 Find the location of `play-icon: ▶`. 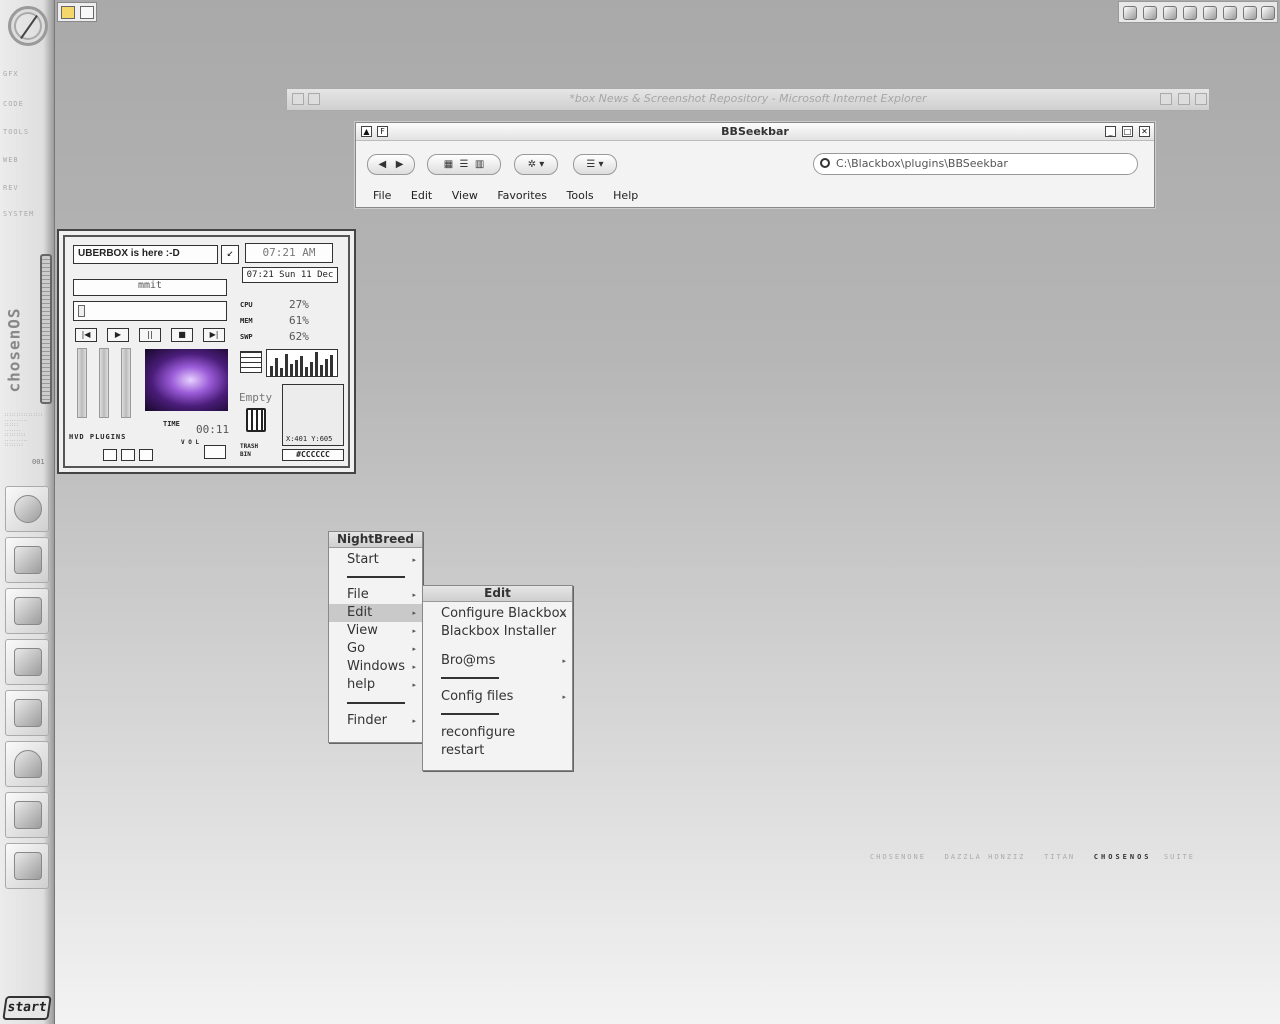

play-icon: ▶ is located at coordinates (118, 335).